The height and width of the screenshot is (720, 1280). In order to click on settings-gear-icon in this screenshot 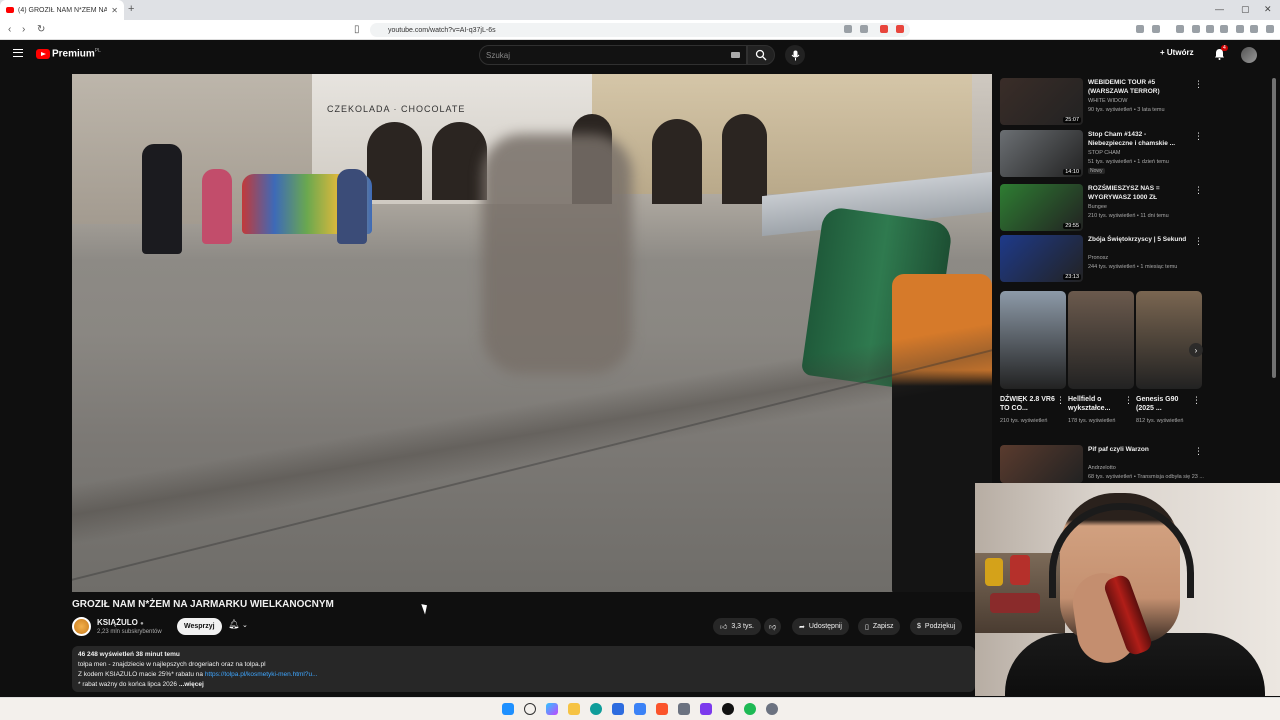, I will do `click(772, 709)`.